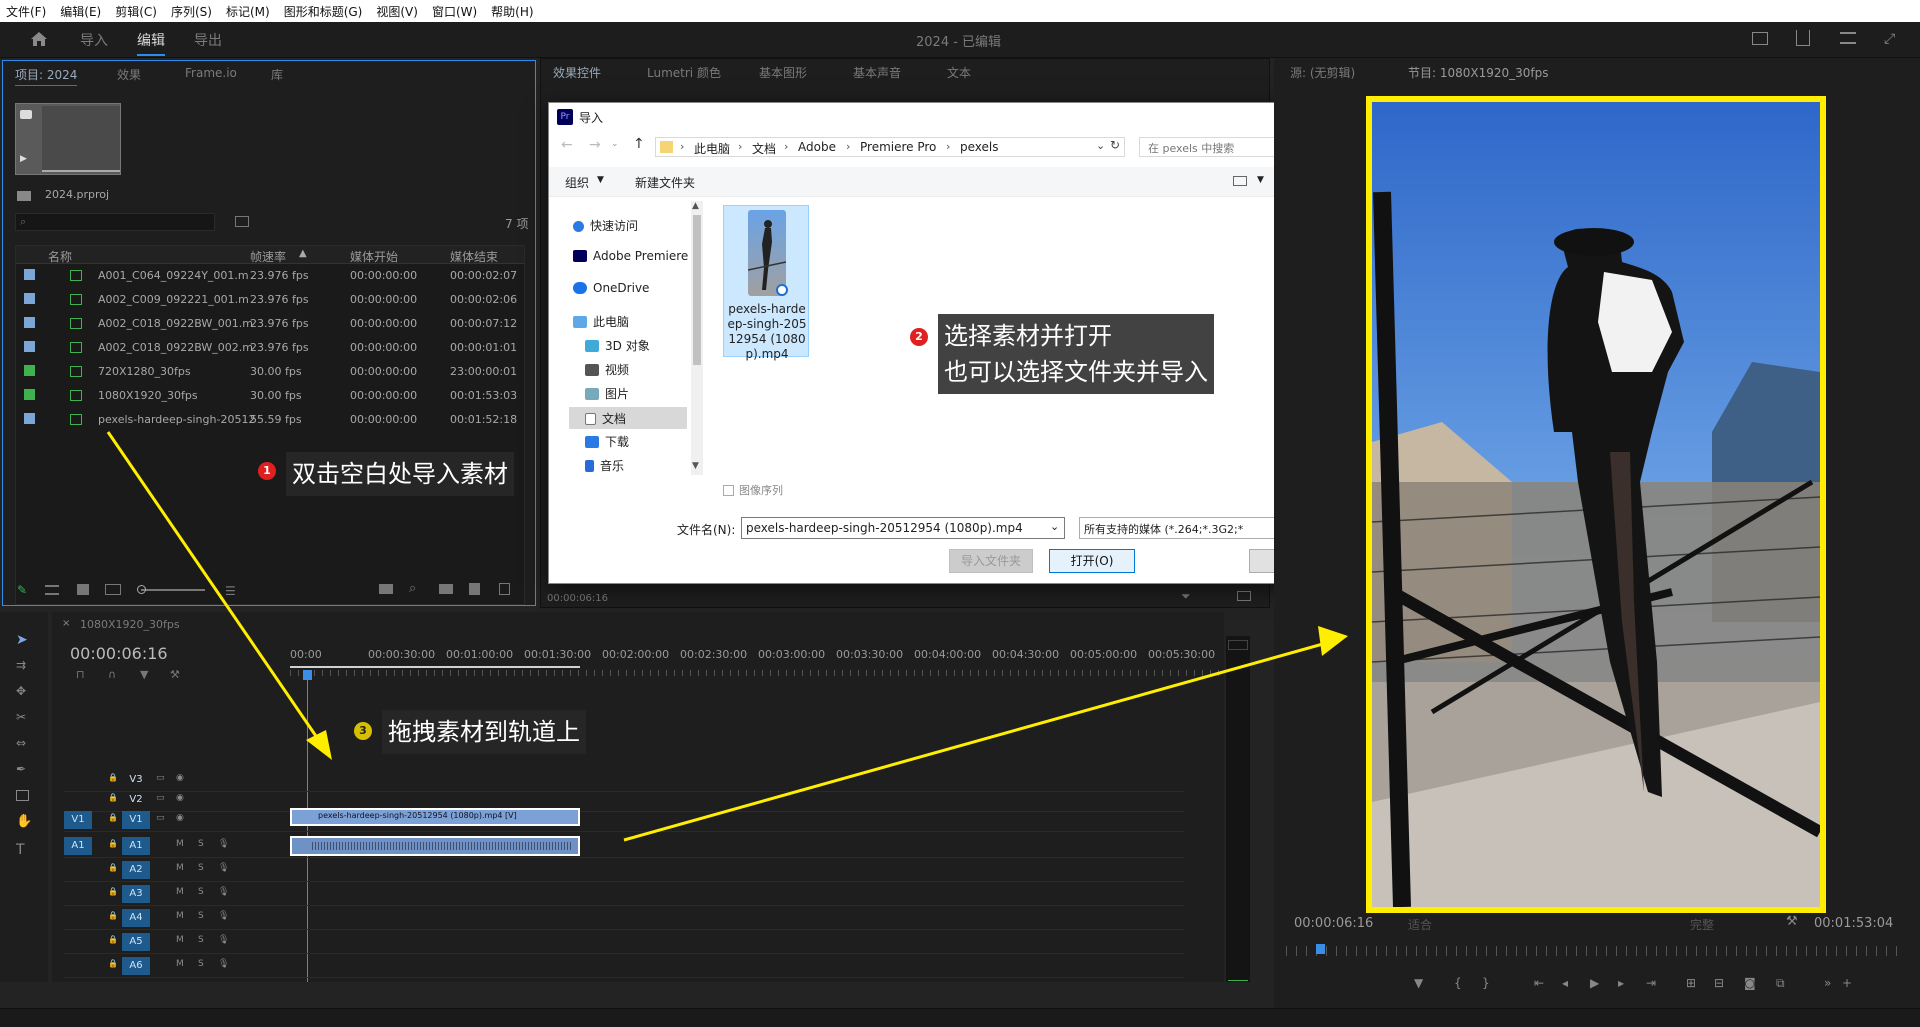  Describe the element at coordinates (136, 820) in the screenshot. I see `track-target-v1: V1` at that location.